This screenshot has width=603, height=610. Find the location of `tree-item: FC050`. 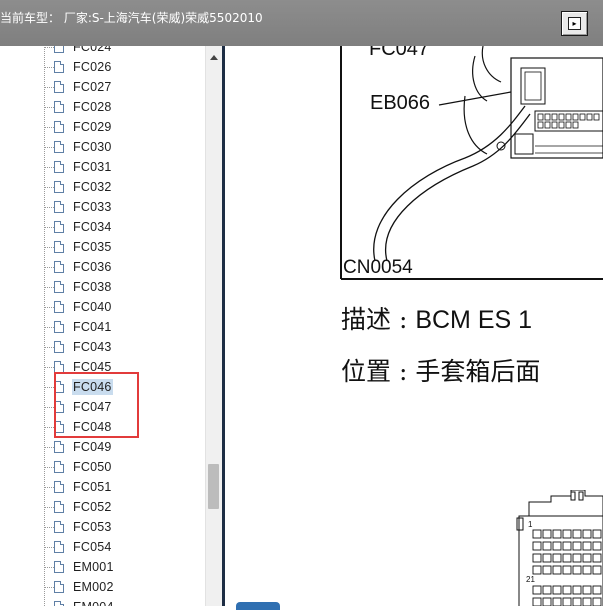

tree-item: FC050 is located at coordinates (78, 467).